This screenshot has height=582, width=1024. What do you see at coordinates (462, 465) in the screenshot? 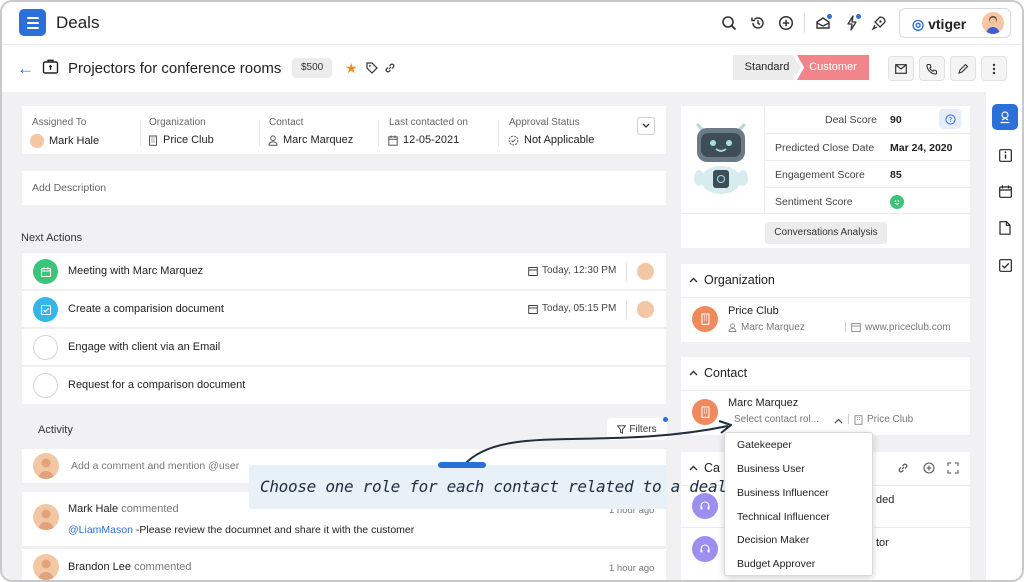
I see `callout-handle` at bounding box center [462, 465].